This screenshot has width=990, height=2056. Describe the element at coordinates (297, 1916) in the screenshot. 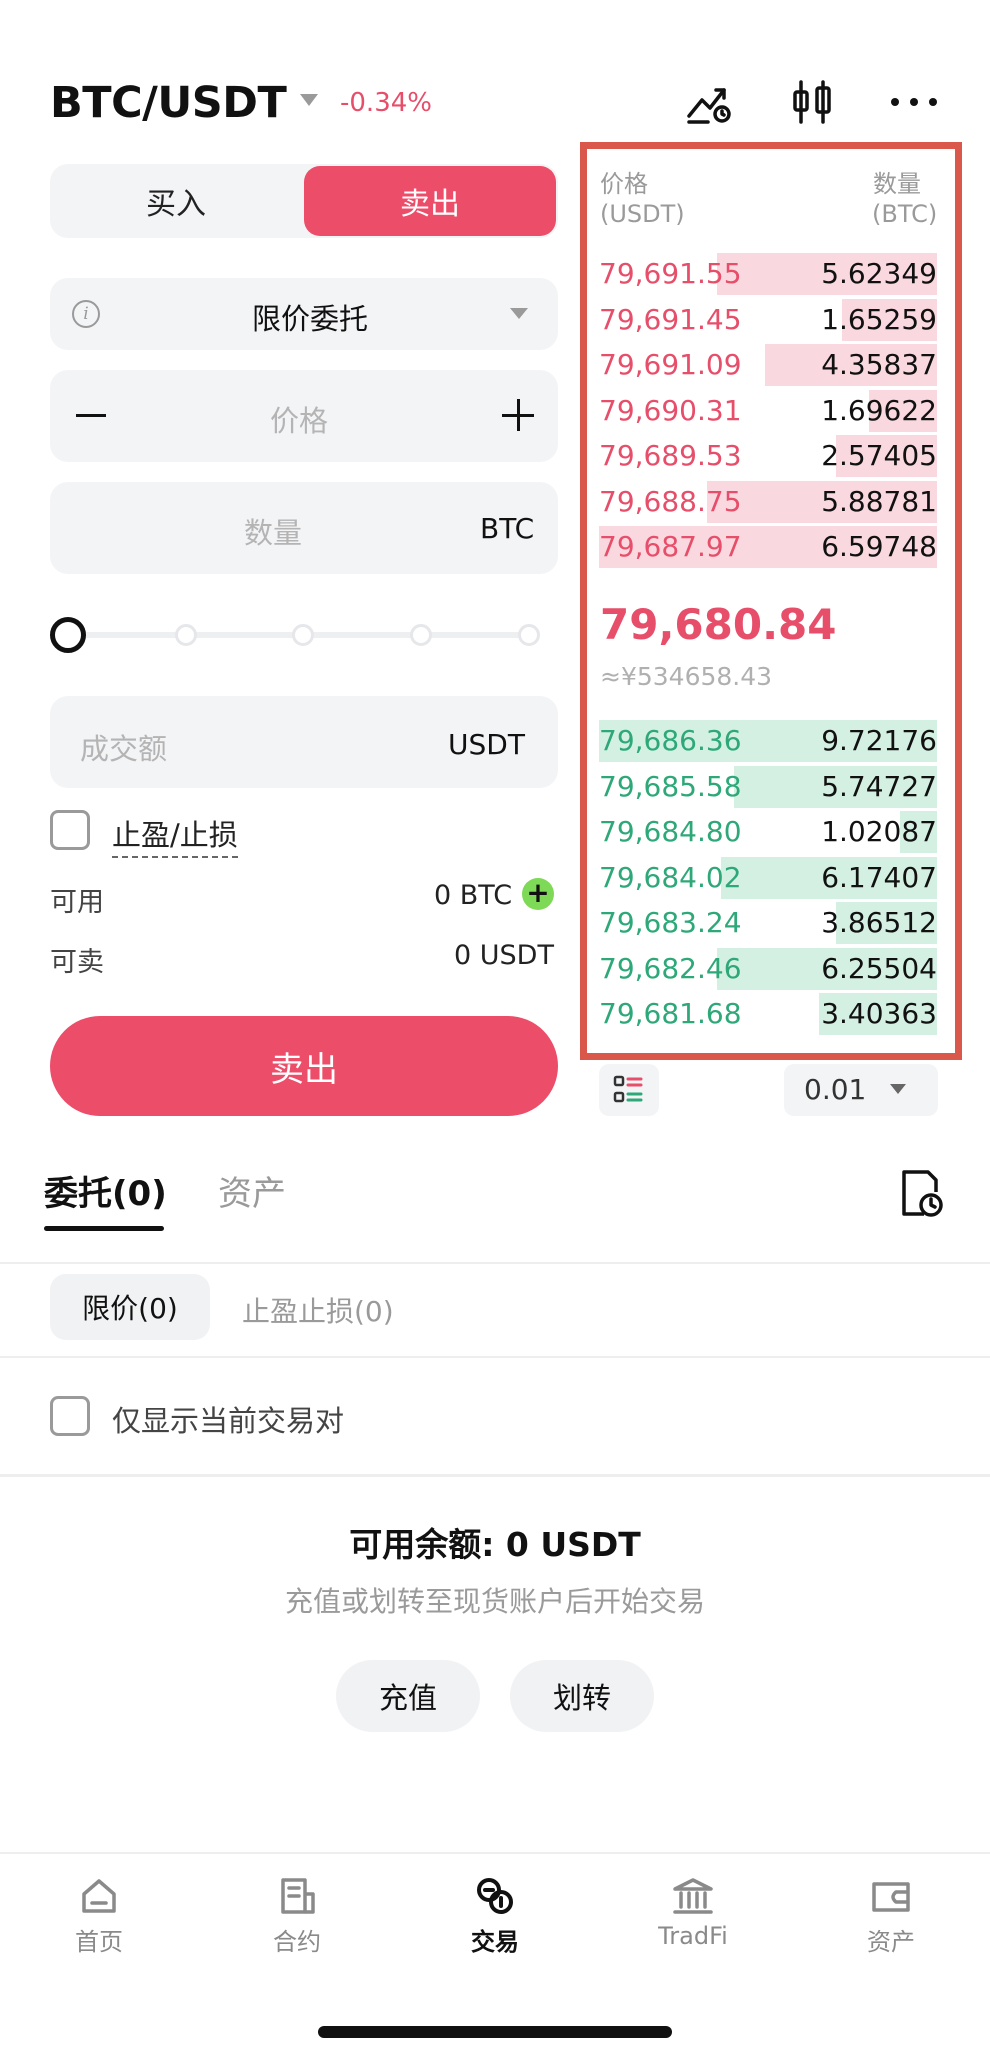

I see `nav-contract: 合约` at that location.